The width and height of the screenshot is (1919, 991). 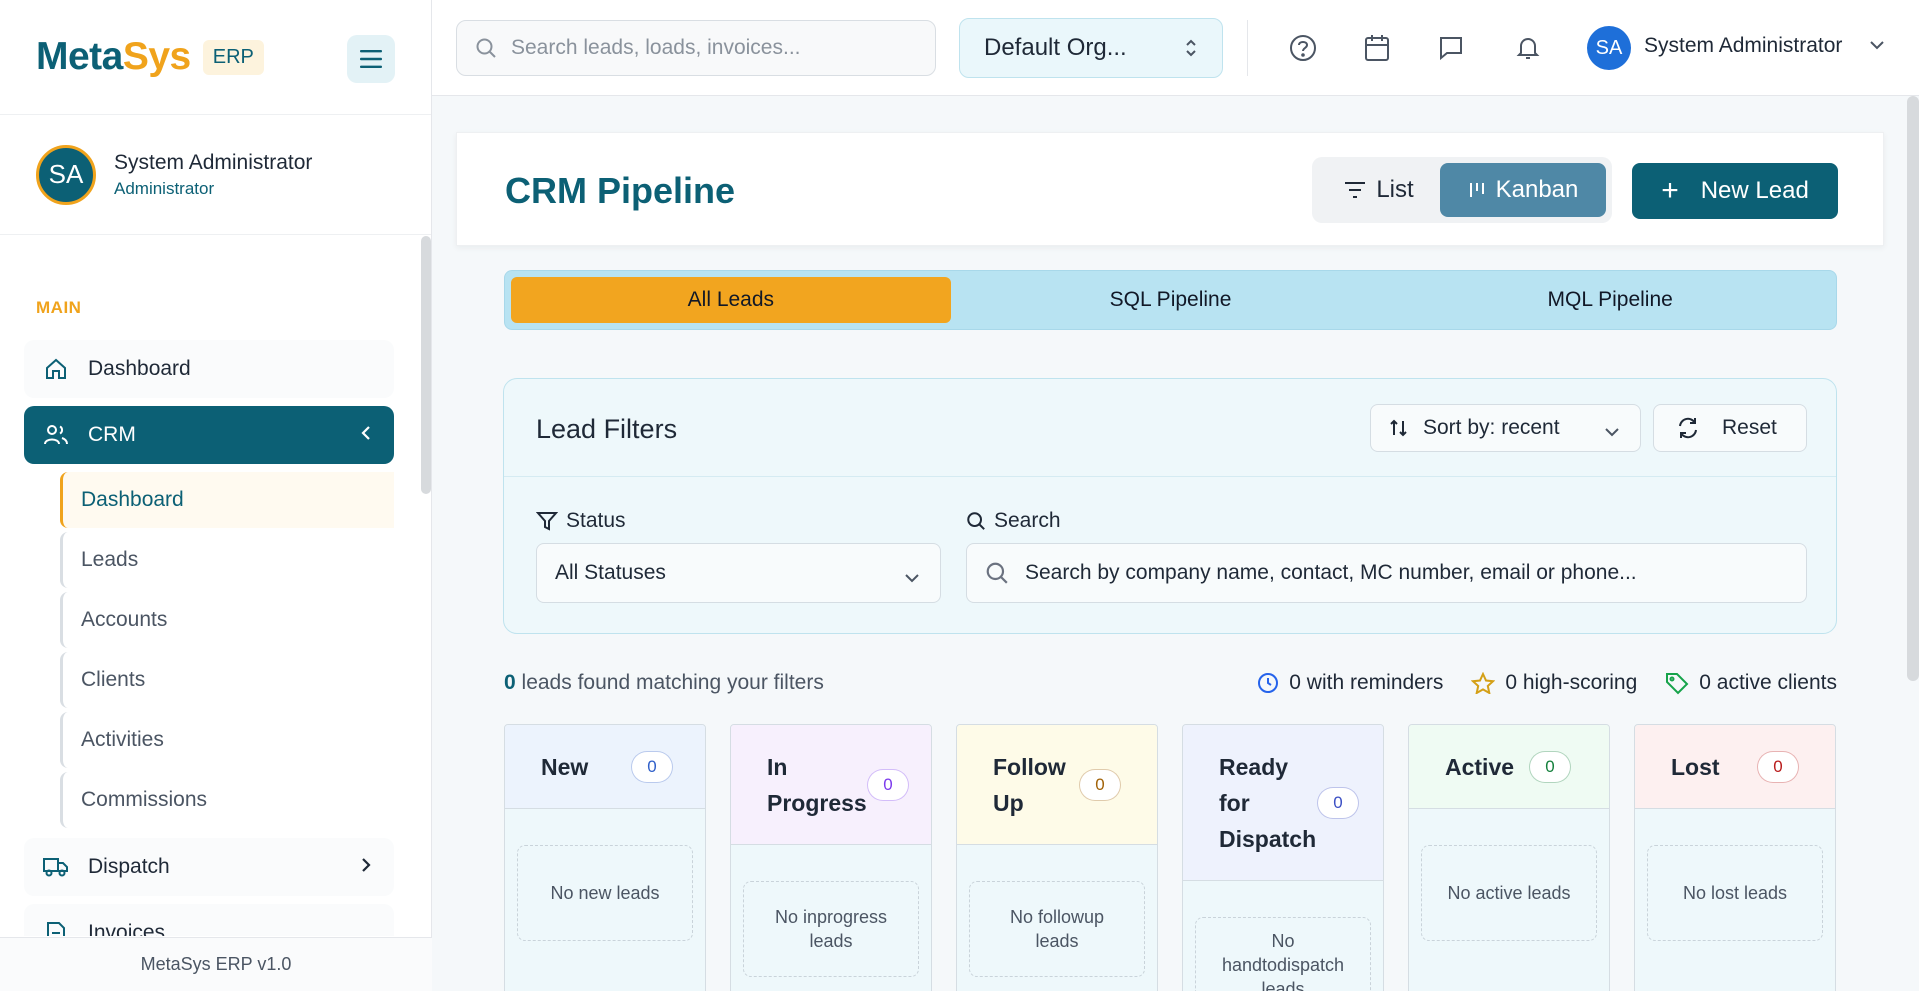 What do you see at coordinates (209, 369) in the screenshot?
I see `sidebar-item-dashboard: Dashboard` at bounding box center [209, 369].